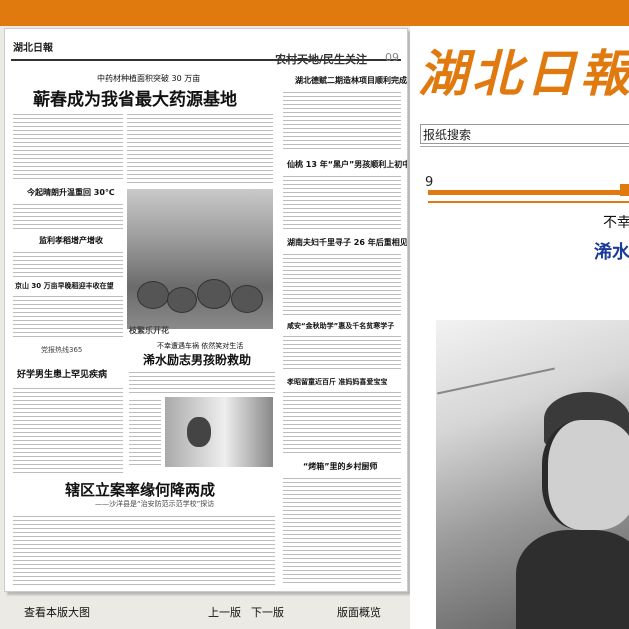  Describe the element at coordinates (140, 489) in the screenshot. I see `article-headline: 辖区立案率缘何降两成` at that location.